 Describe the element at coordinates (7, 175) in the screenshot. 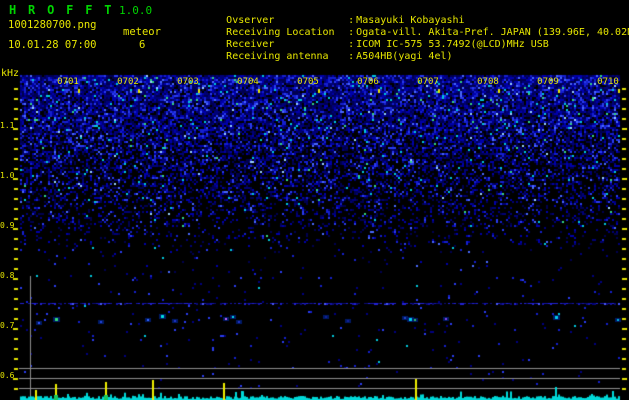

I see `freq-tick-label-1.0: 1.0` at that location.